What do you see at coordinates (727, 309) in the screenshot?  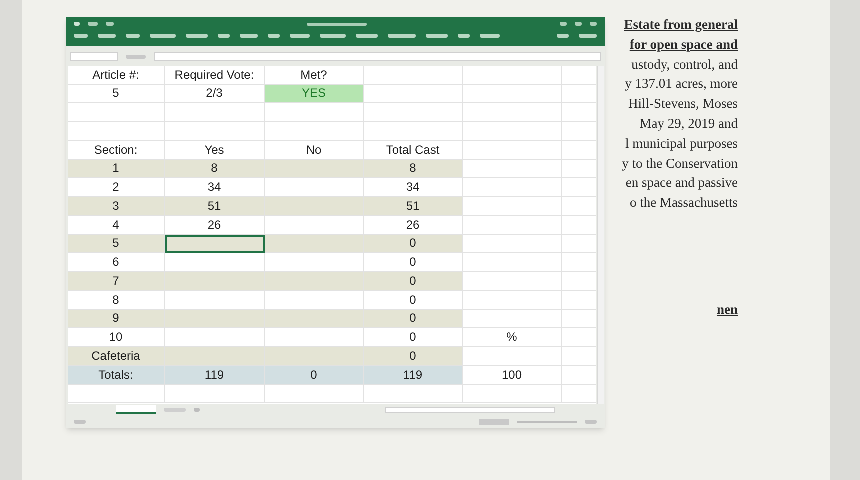 I see `heading-line: nen` at bounding box center [727, 309].